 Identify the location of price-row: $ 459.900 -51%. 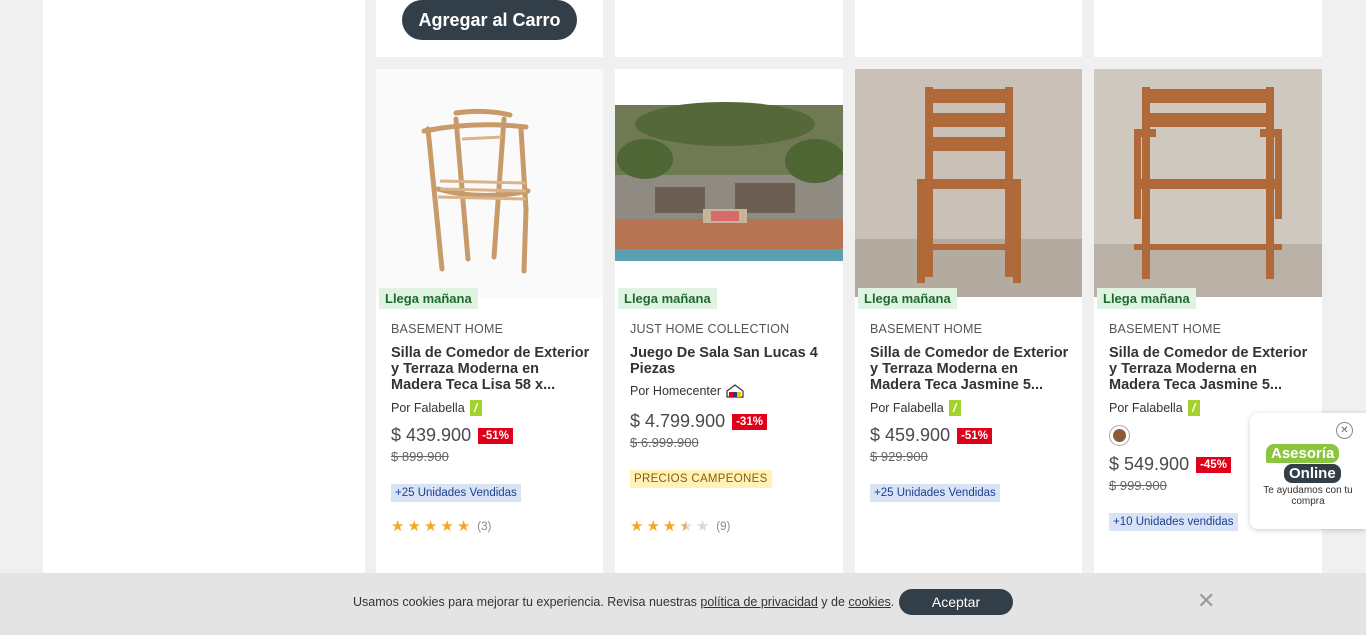
(931, 435).